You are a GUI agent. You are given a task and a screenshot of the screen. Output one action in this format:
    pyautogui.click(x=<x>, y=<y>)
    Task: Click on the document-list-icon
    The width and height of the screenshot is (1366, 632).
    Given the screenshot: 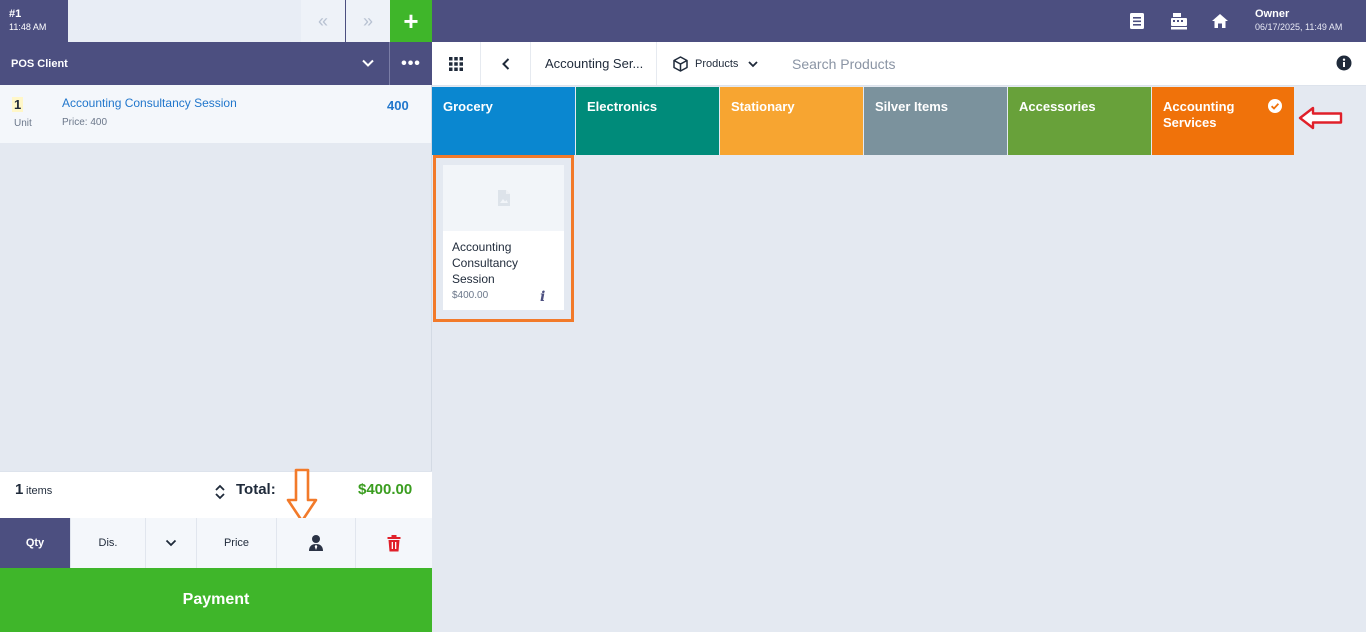 What is the action you would take?
    pyautogui.click(x=1137, y=21)
    